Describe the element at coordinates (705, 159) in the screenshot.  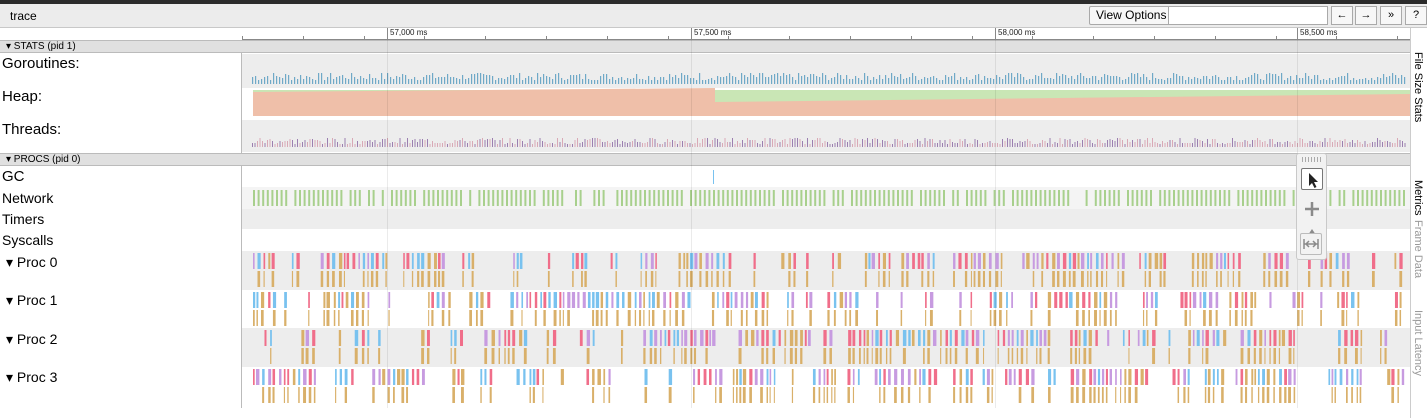
I see `procs-section-header: ▾ PROCS (pid 0)` at that location.